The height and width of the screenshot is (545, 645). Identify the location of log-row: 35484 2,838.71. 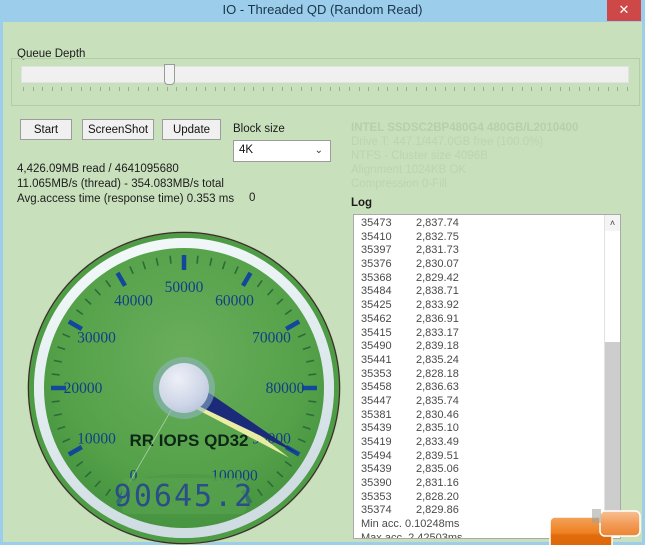
(479, 292).